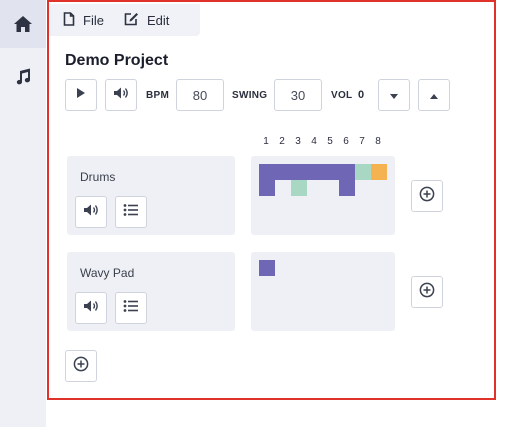 The width and height of the screenshot is (528, 427). I want to click on chevron-up-icon, so click(434, 95).